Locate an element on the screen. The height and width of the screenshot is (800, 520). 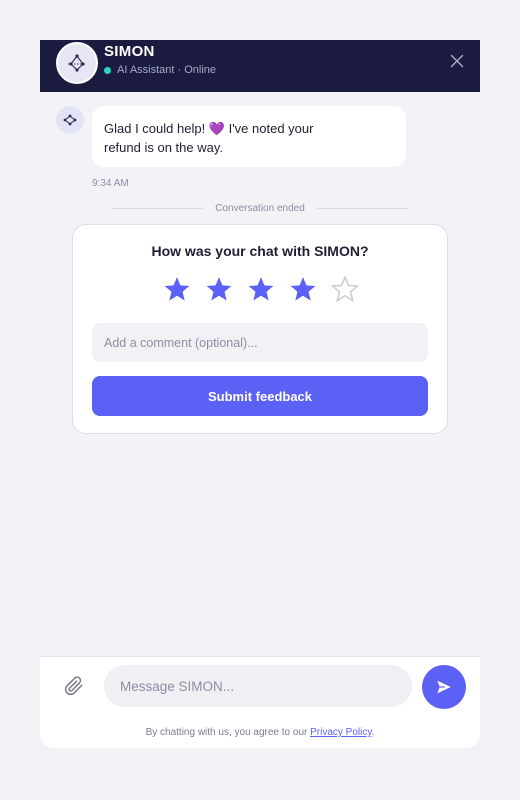
online-status-dot is located at coordinates (107, 70).